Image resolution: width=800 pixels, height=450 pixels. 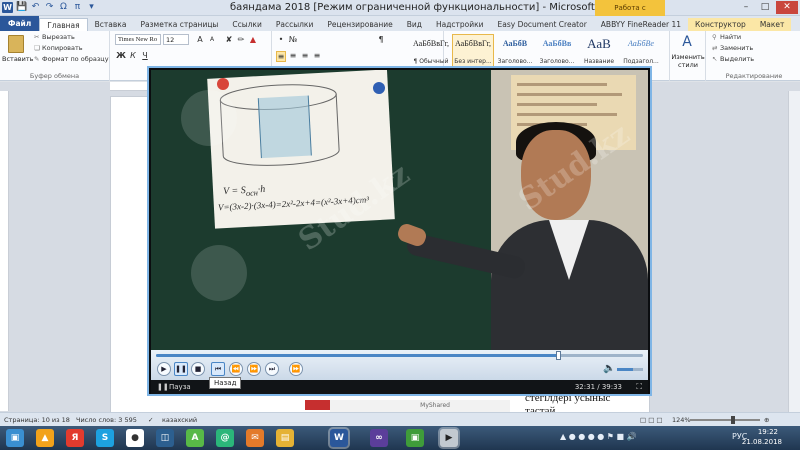 I want to click on zoom-slider, so click(x=725, y=420).